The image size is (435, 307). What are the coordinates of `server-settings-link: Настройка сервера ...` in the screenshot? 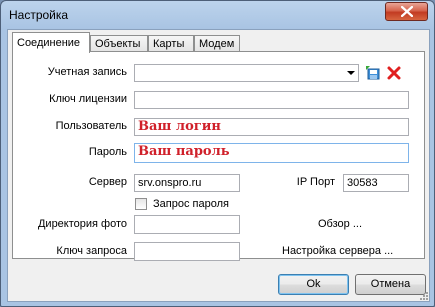 It's located at (337, 251).